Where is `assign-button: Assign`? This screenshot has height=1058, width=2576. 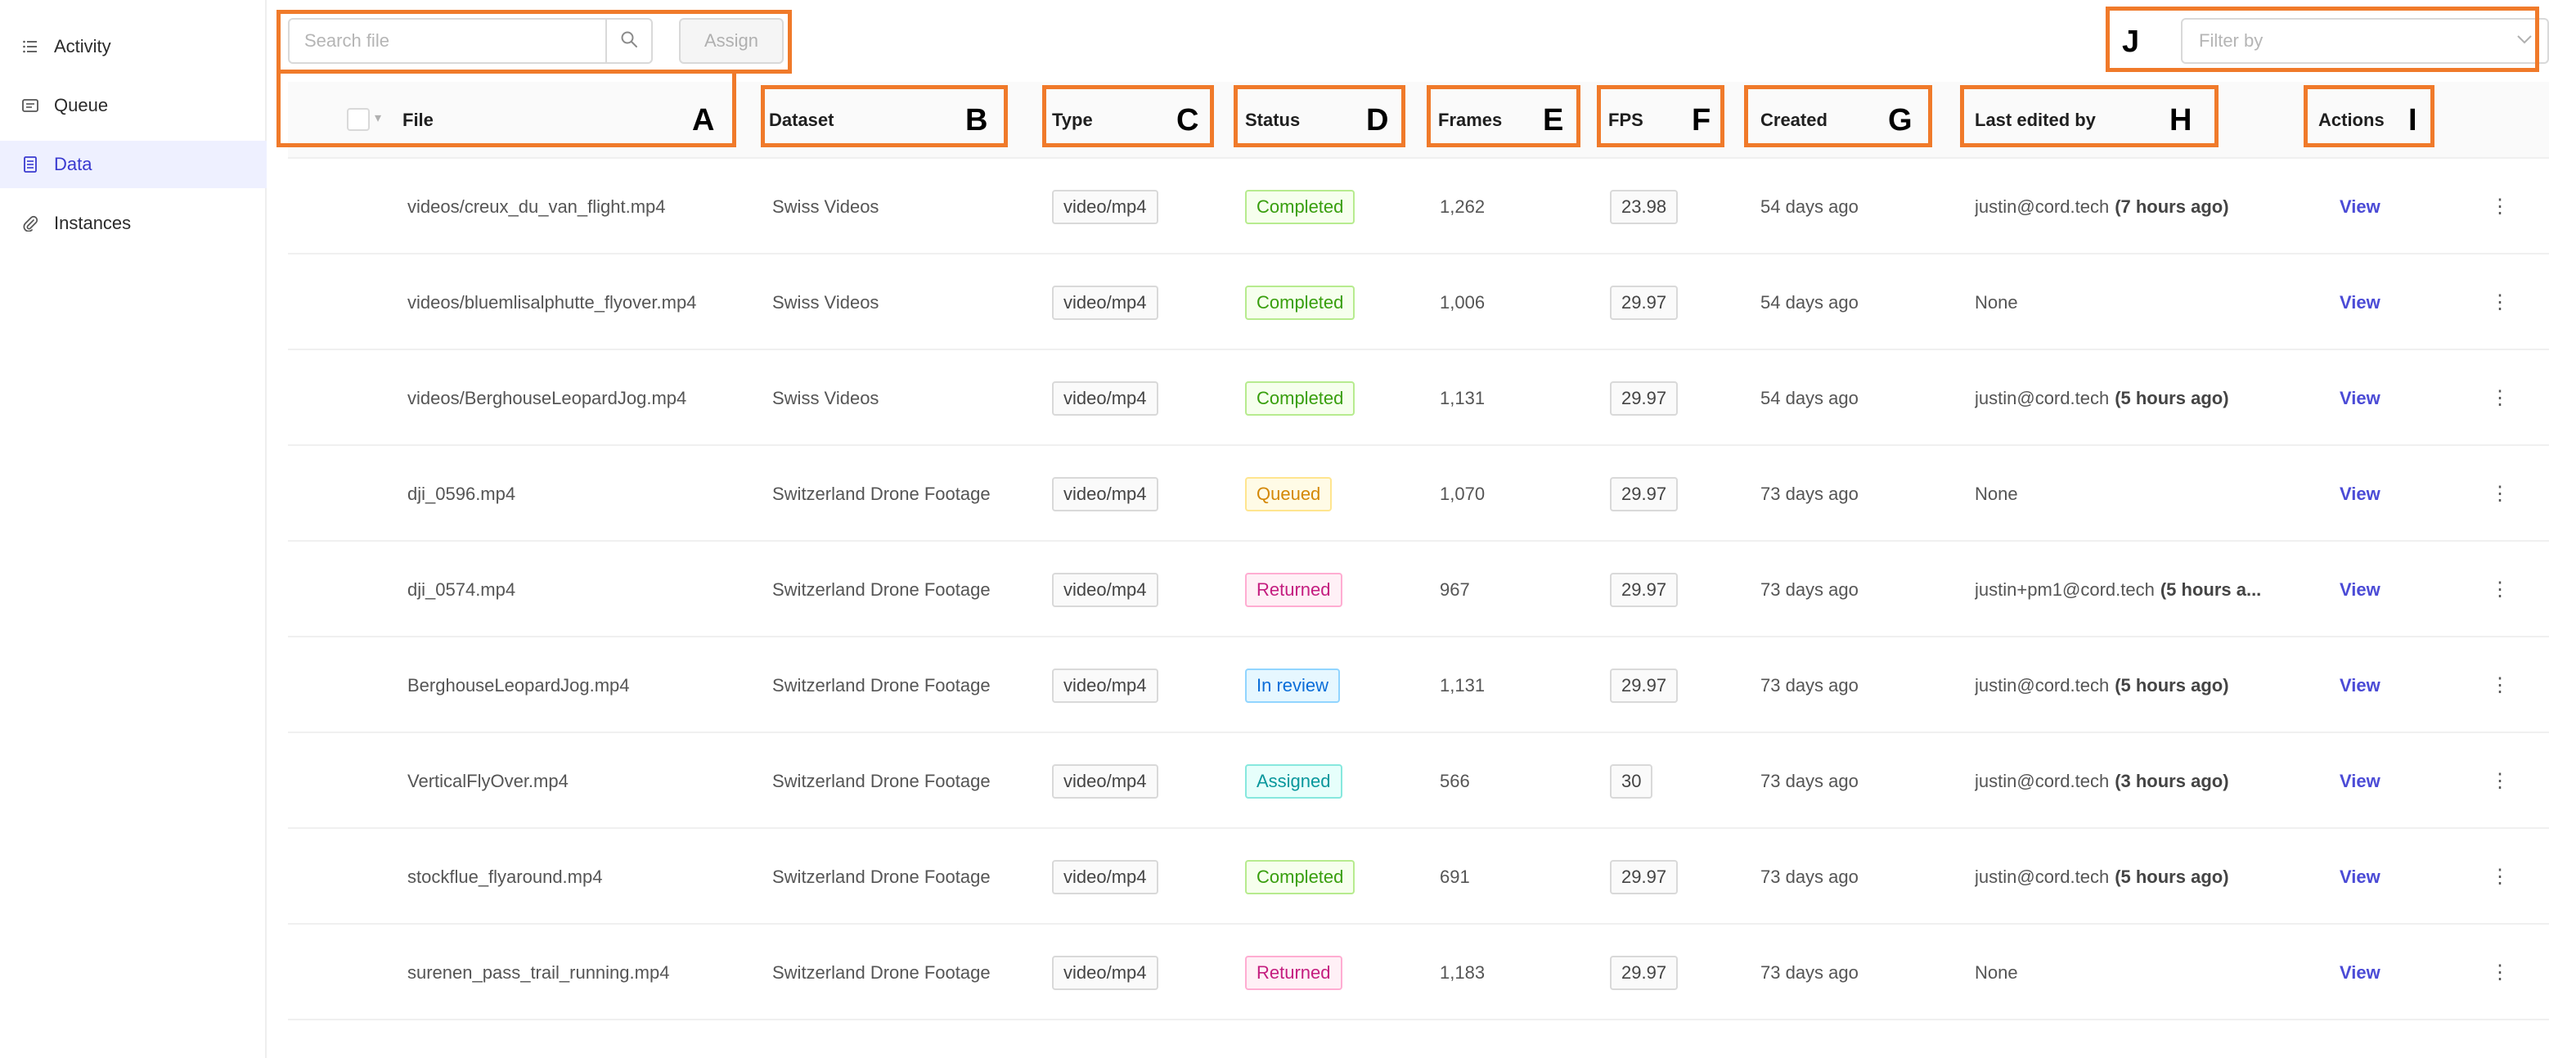
assign-button: Assign is located at coordinates (731, 41).